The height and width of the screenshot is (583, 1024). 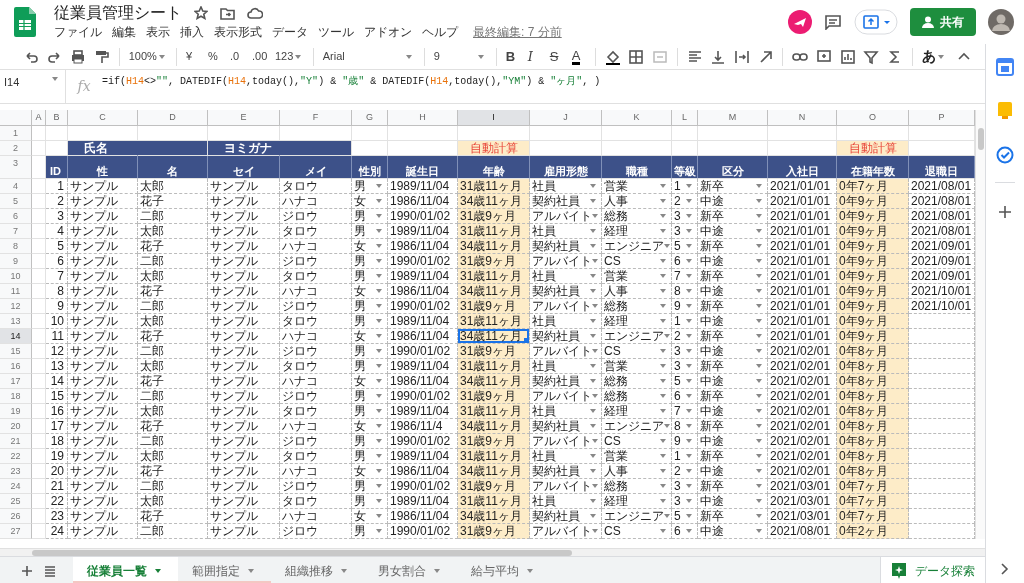 I want to click on menu-item: データ, so click(x=290, y=32).